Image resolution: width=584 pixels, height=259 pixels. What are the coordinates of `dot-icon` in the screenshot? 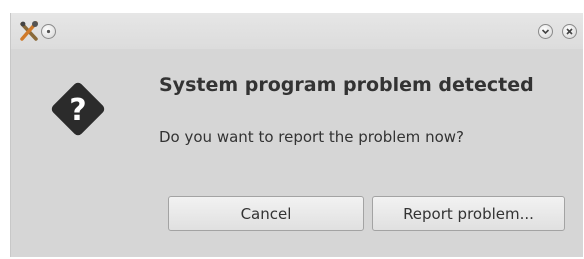 It's located at (48, 31).